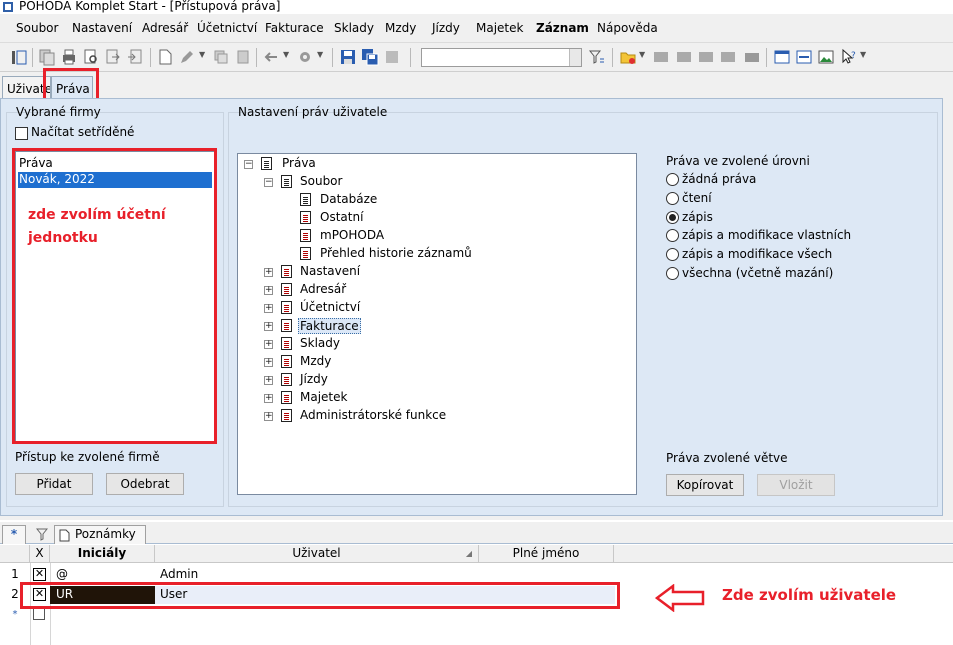 The image size is (953, 645). I want to click on tree-node-jizdy: + Jízdy, so click(444, 380).